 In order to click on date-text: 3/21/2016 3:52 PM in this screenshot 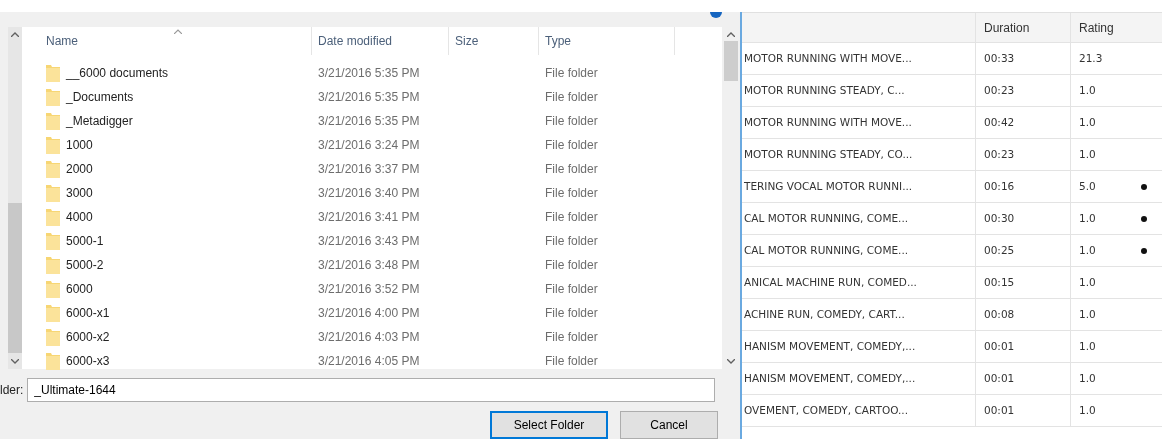, I will do `click(369, 289)`.